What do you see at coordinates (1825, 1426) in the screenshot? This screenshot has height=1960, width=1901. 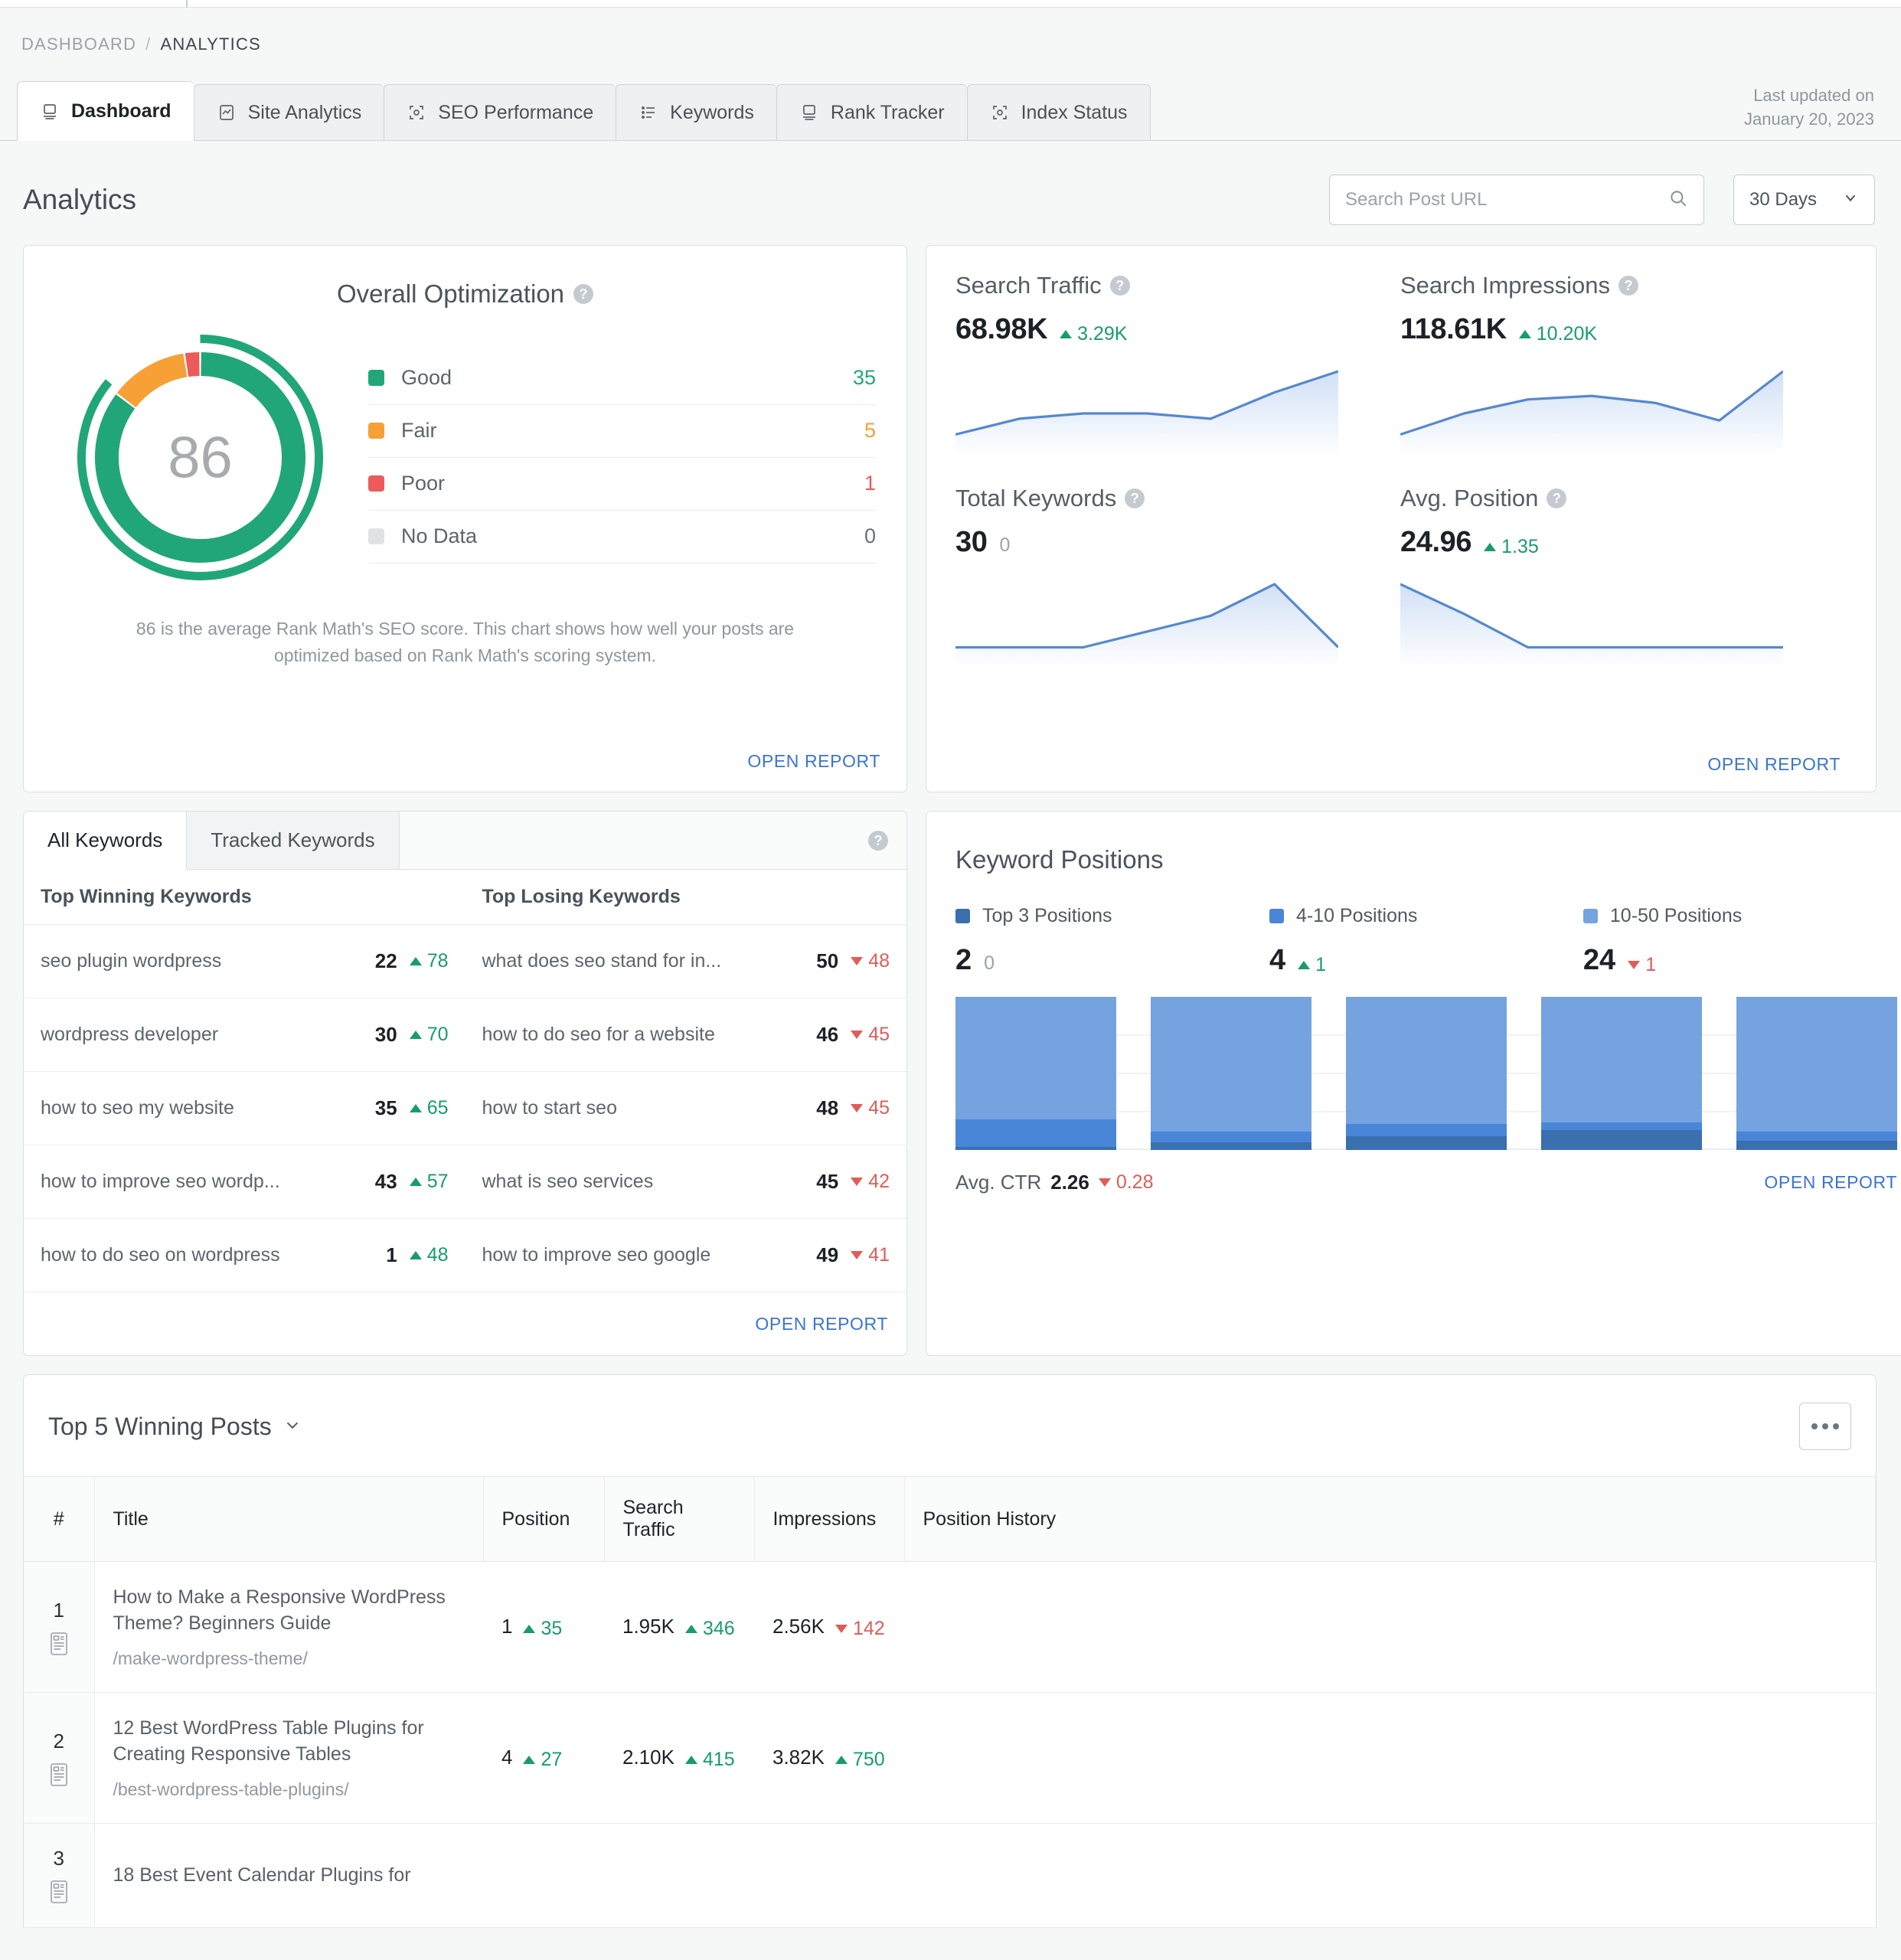 I see `posts-options-button` at bounding box center [1825, 1426].